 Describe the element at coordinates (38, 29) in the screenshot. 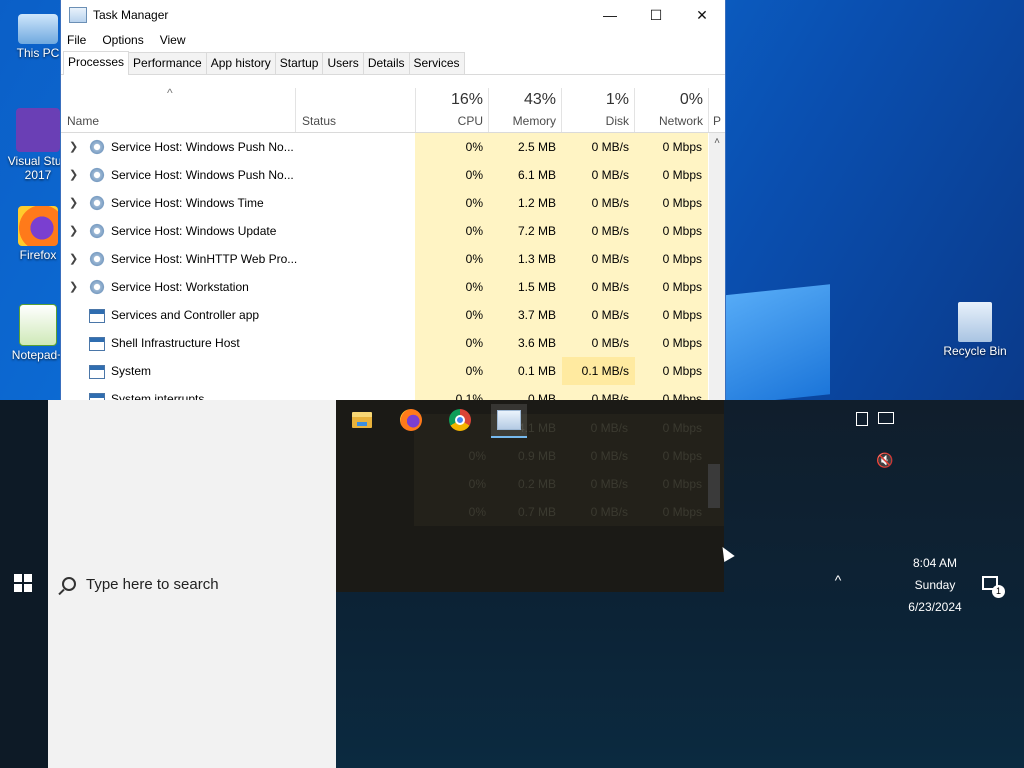

I see `this-pc-icon` at that location.